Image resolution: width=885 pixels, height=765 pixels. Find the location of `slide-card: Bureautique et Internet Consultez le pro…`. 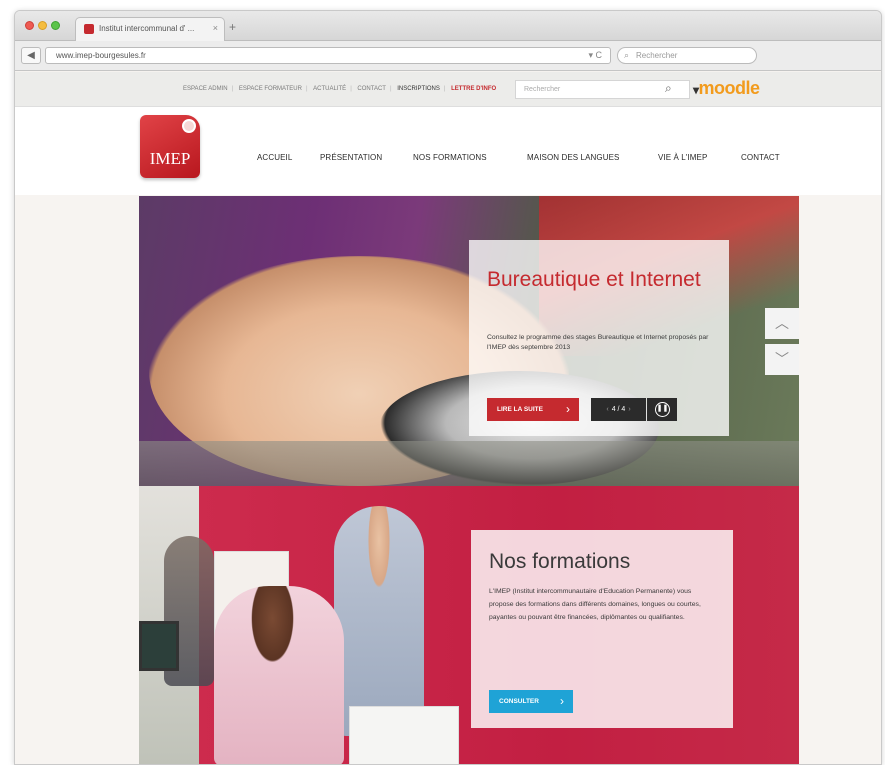

slide-card: Bureautique et Internet Consultez le pro… is located at coordinates (599, 338).